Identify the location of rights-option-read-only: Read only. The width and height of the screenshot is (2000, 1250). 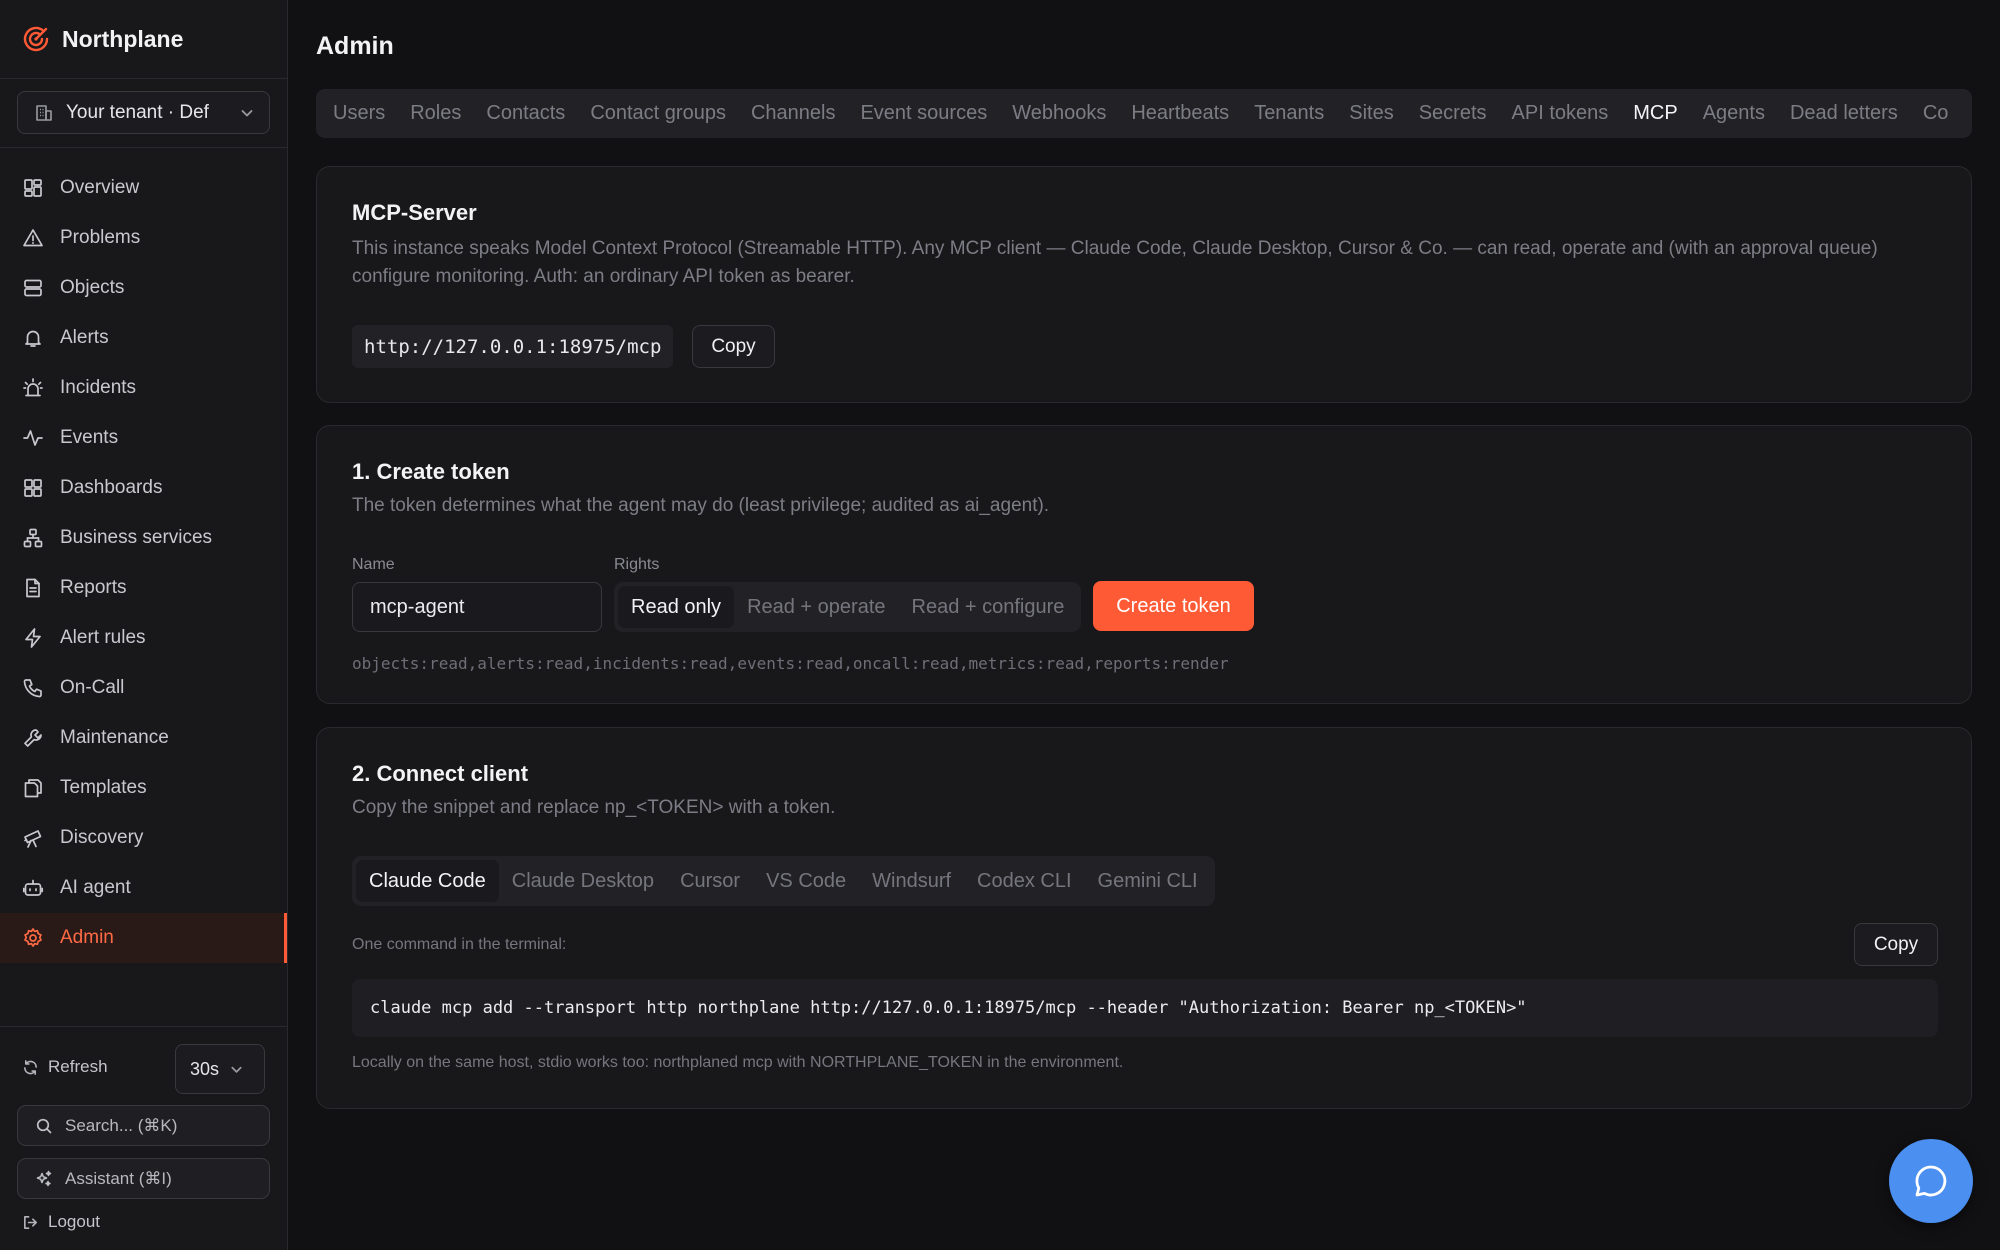
(676, 607).